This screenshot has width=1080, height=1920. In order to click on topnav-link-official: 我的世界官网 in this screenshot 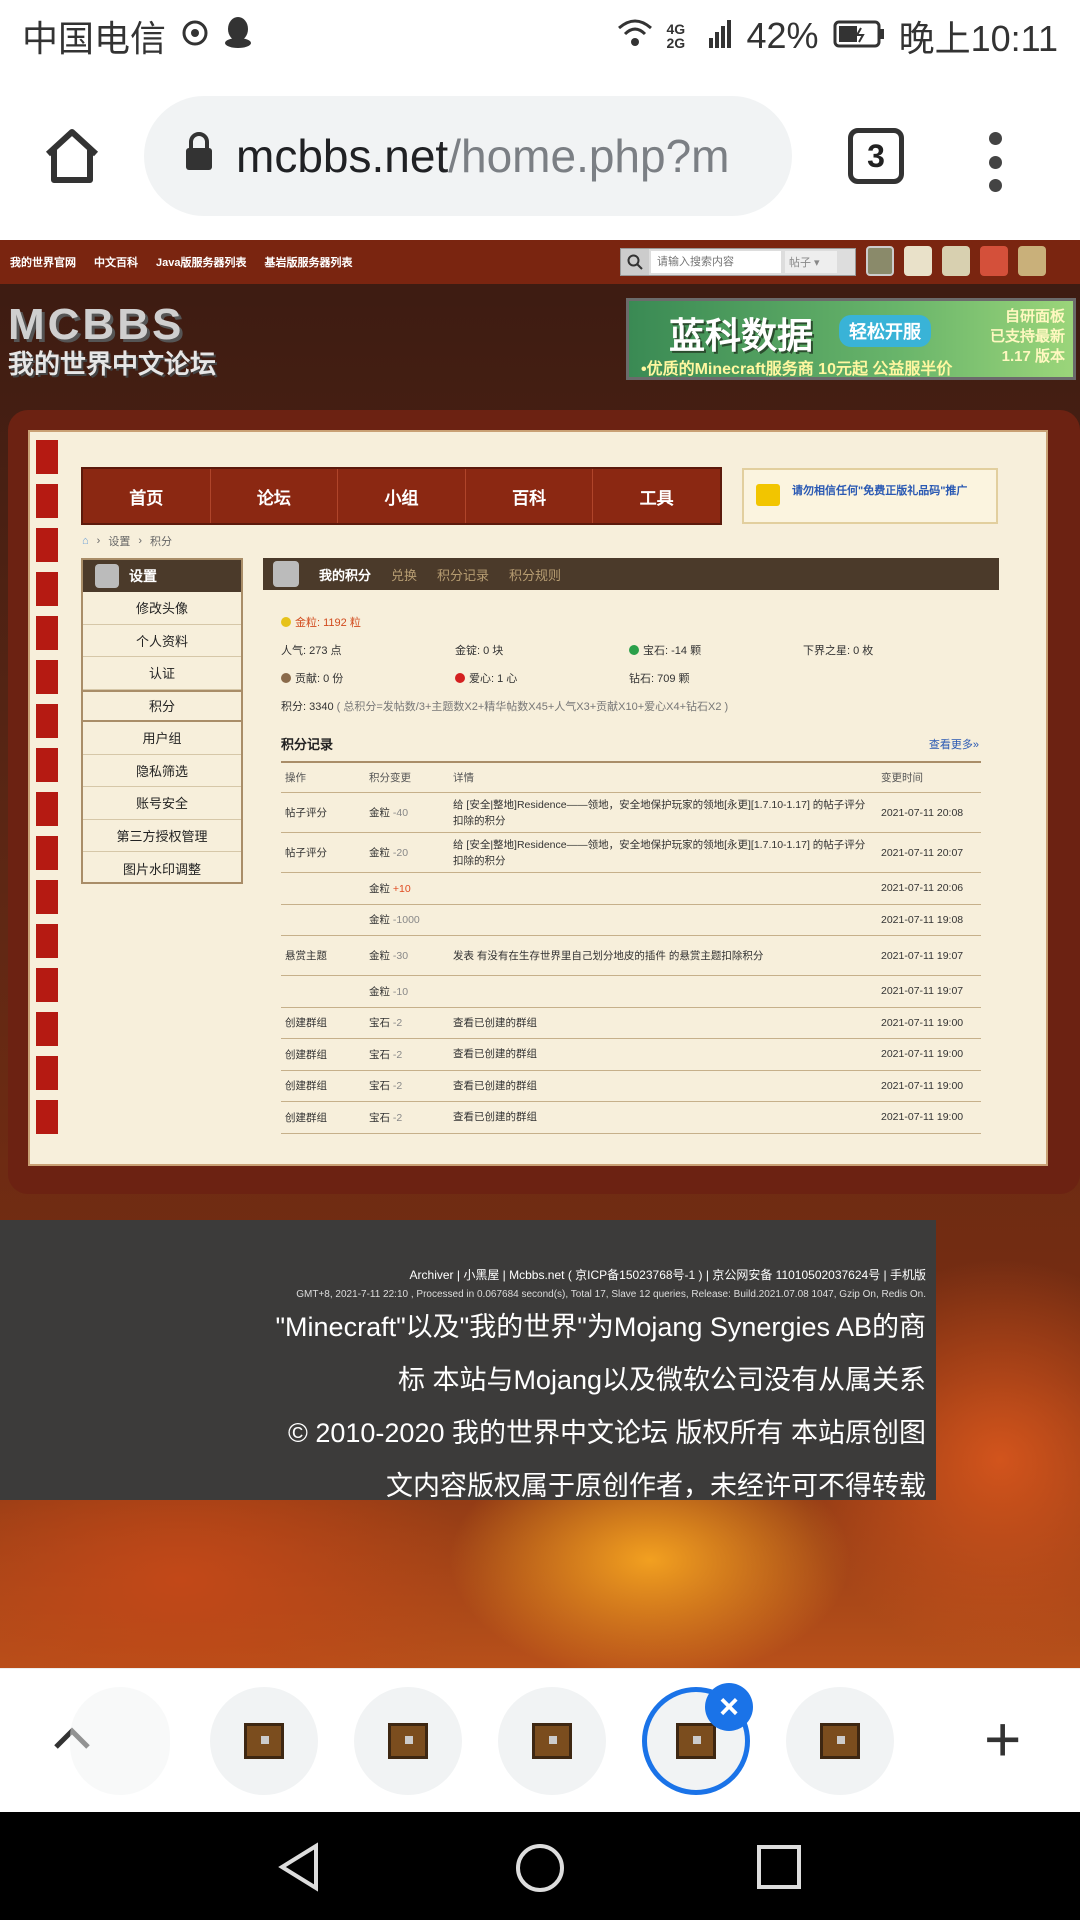, I will do `click(43, 262)`.